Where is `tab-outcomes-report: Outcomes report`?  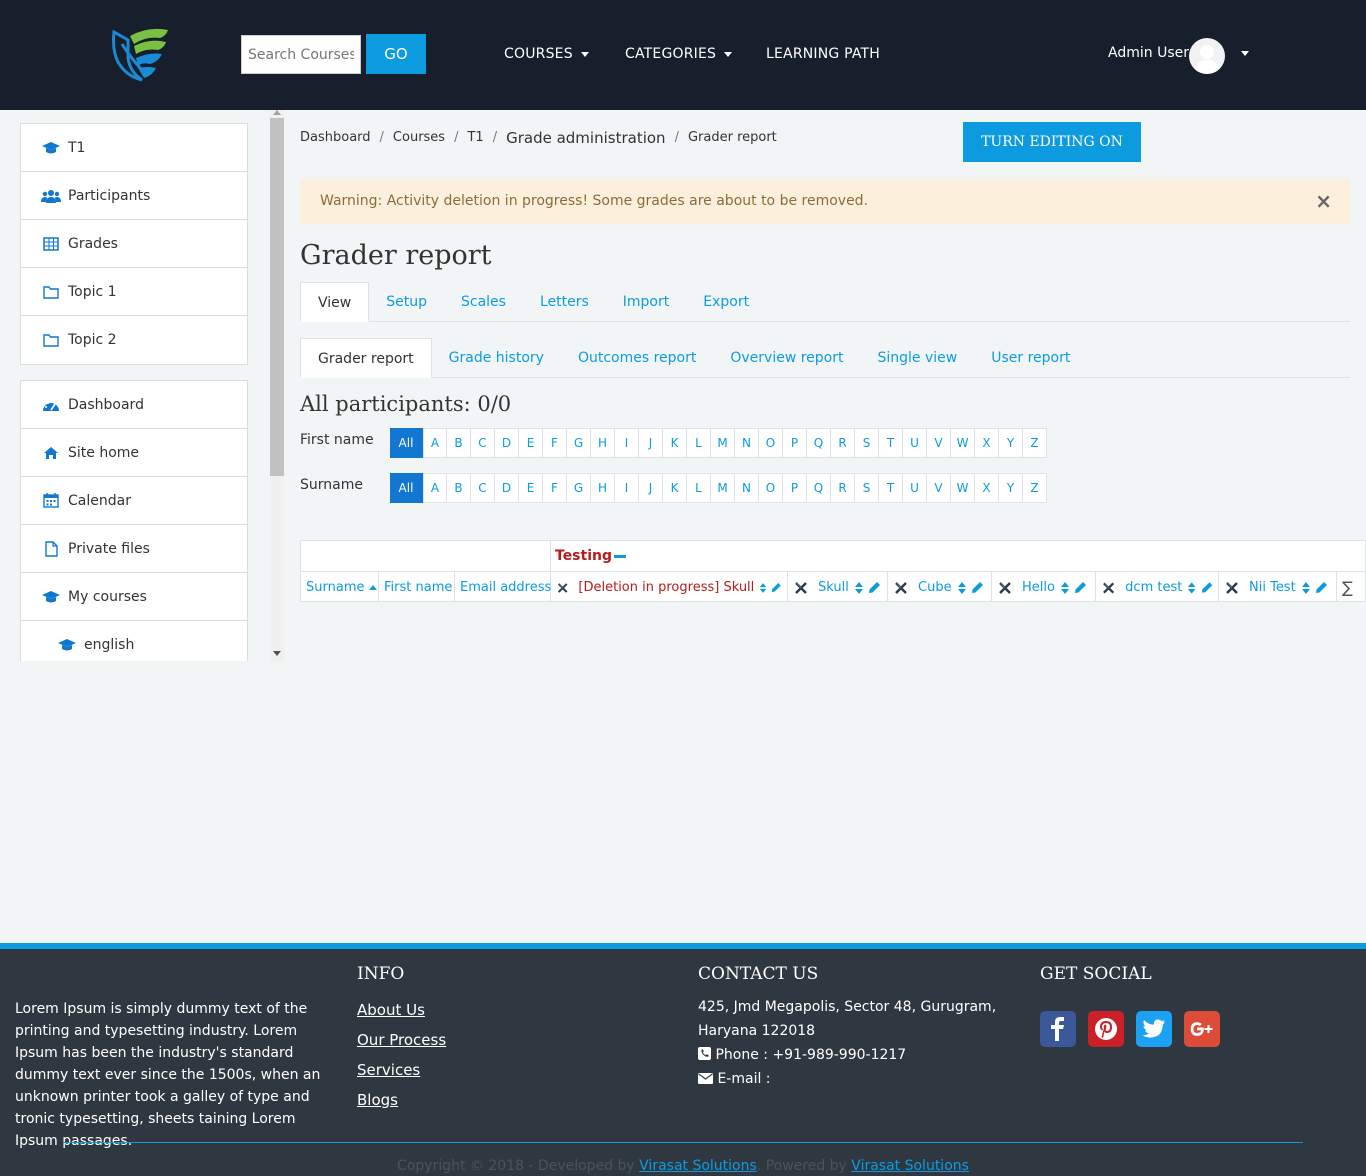
tab-outcomes-report: Outcomes report is located at coordinates (637, 358).